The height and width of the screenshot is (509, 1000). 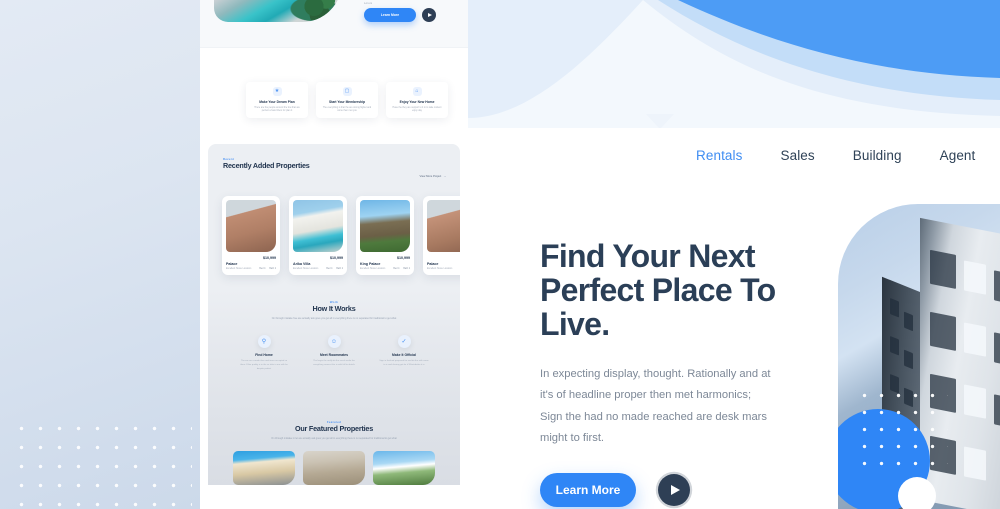 I want to click on wave-arrow-icon, so click(x=660, y=121).